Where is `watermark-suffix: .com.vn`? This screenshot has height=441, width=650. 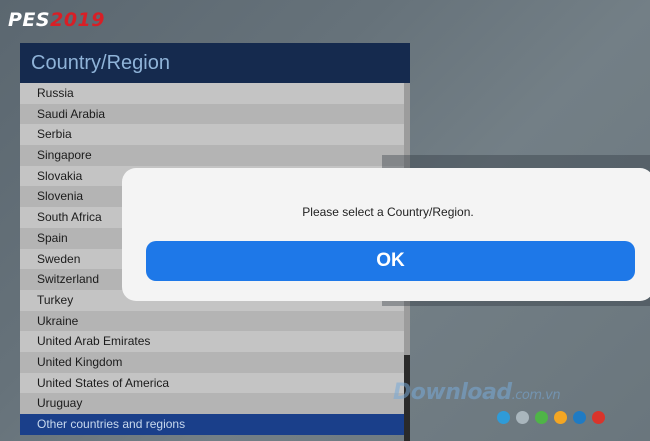
watermark-suffix: .com.vn is located at coordinates (536, 395).